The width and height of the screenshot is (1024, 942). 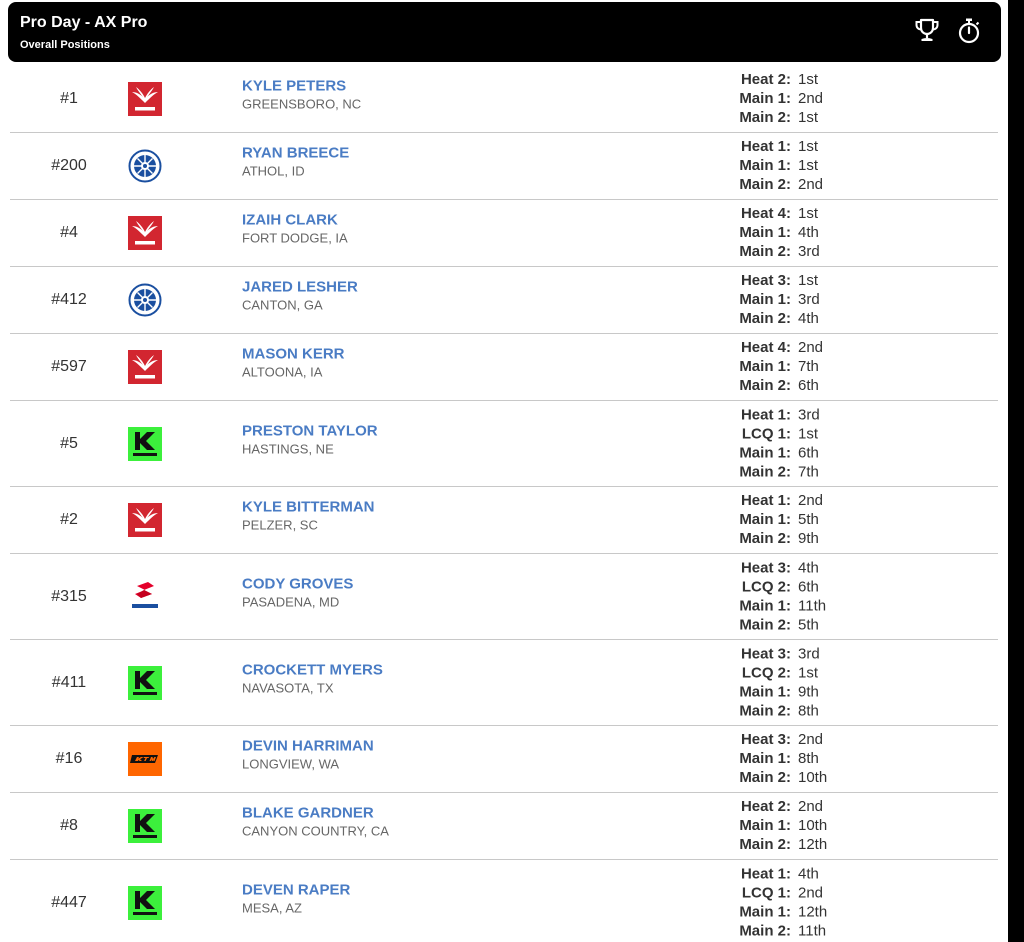 What do you see at coordinates (69, 758) in the screenshot?
I see `rider-number: #16` at bounding box center [69, 758].